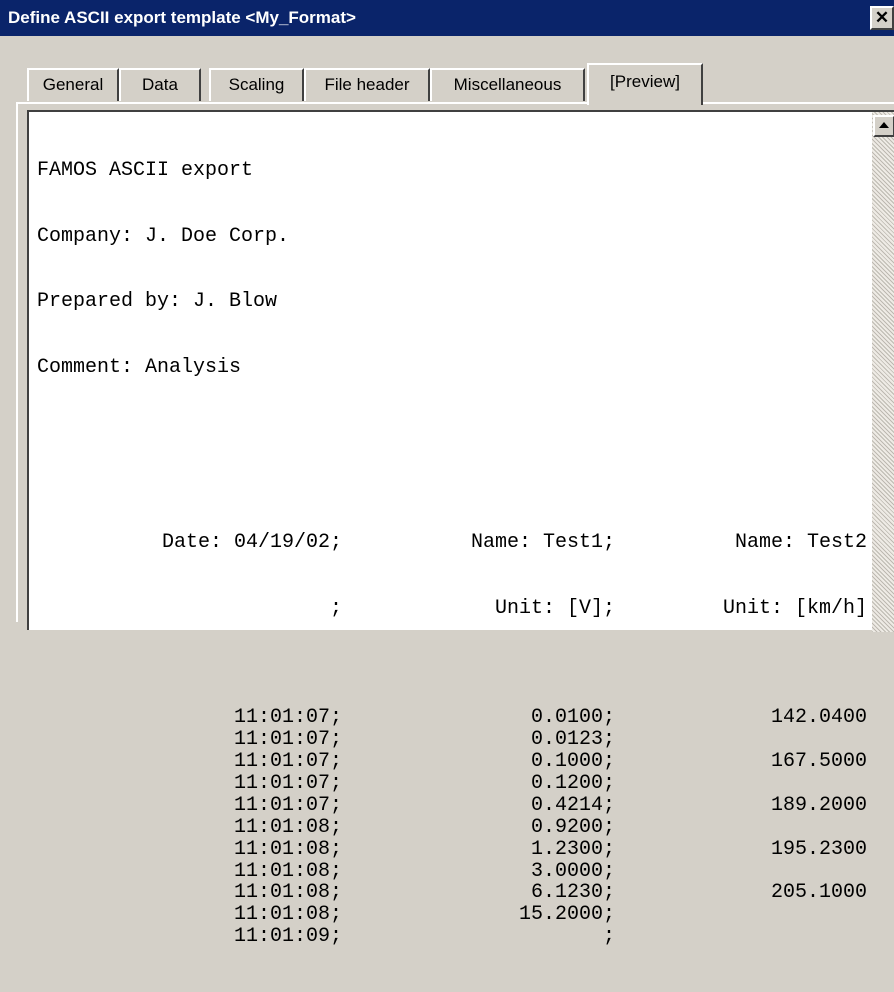  What do you see at coordinates (572, 718) in the screenshot?
I see `cell-v1: 0.0100;` at bounding box center [572, 718].